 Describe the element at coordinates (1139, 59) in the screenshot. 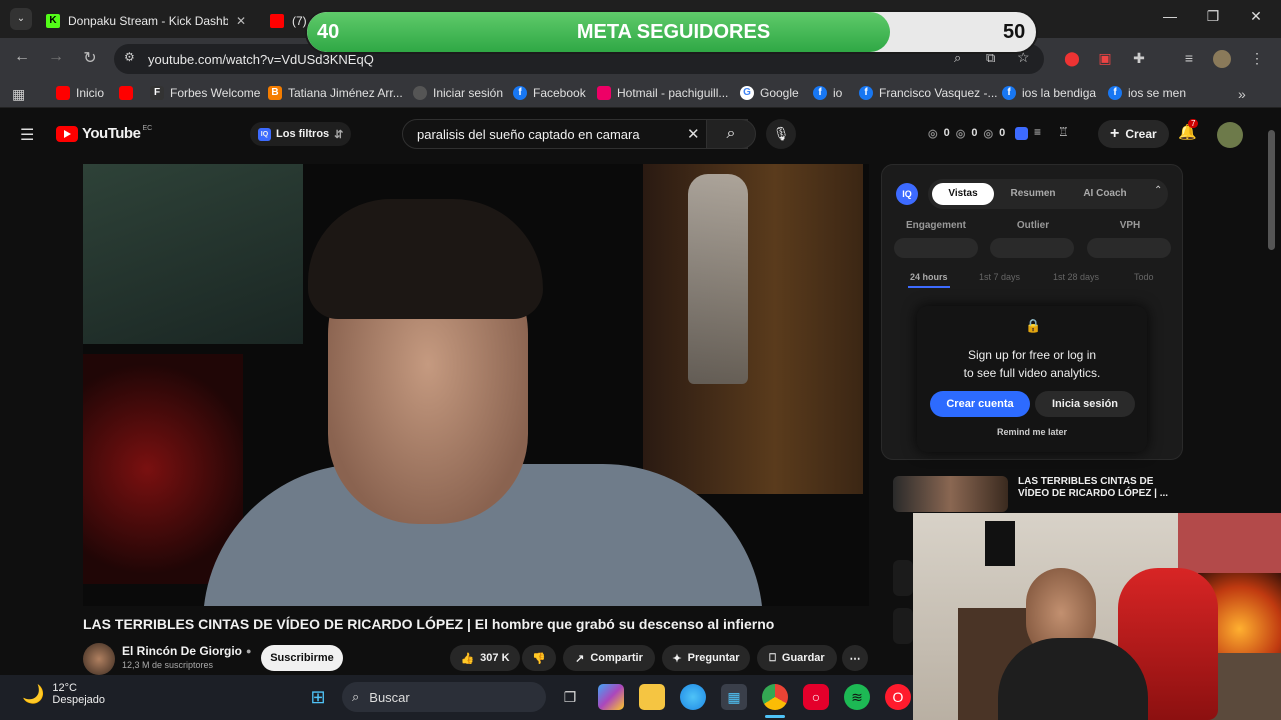

I see `extensions-icon: ✚` at that location.